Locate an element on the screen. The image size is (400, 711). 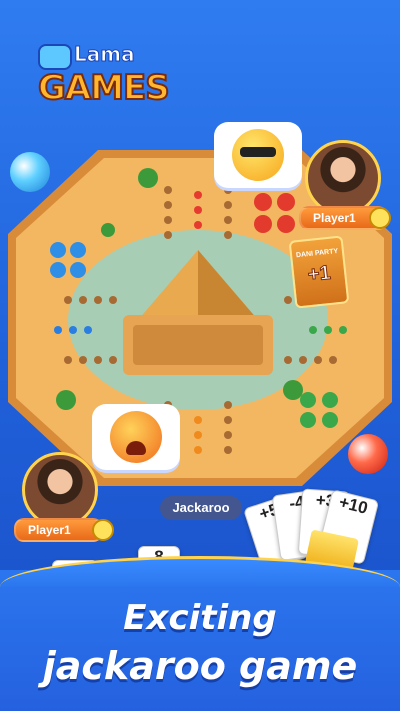
player-name: Player1 is located at coordinates (58, 530).